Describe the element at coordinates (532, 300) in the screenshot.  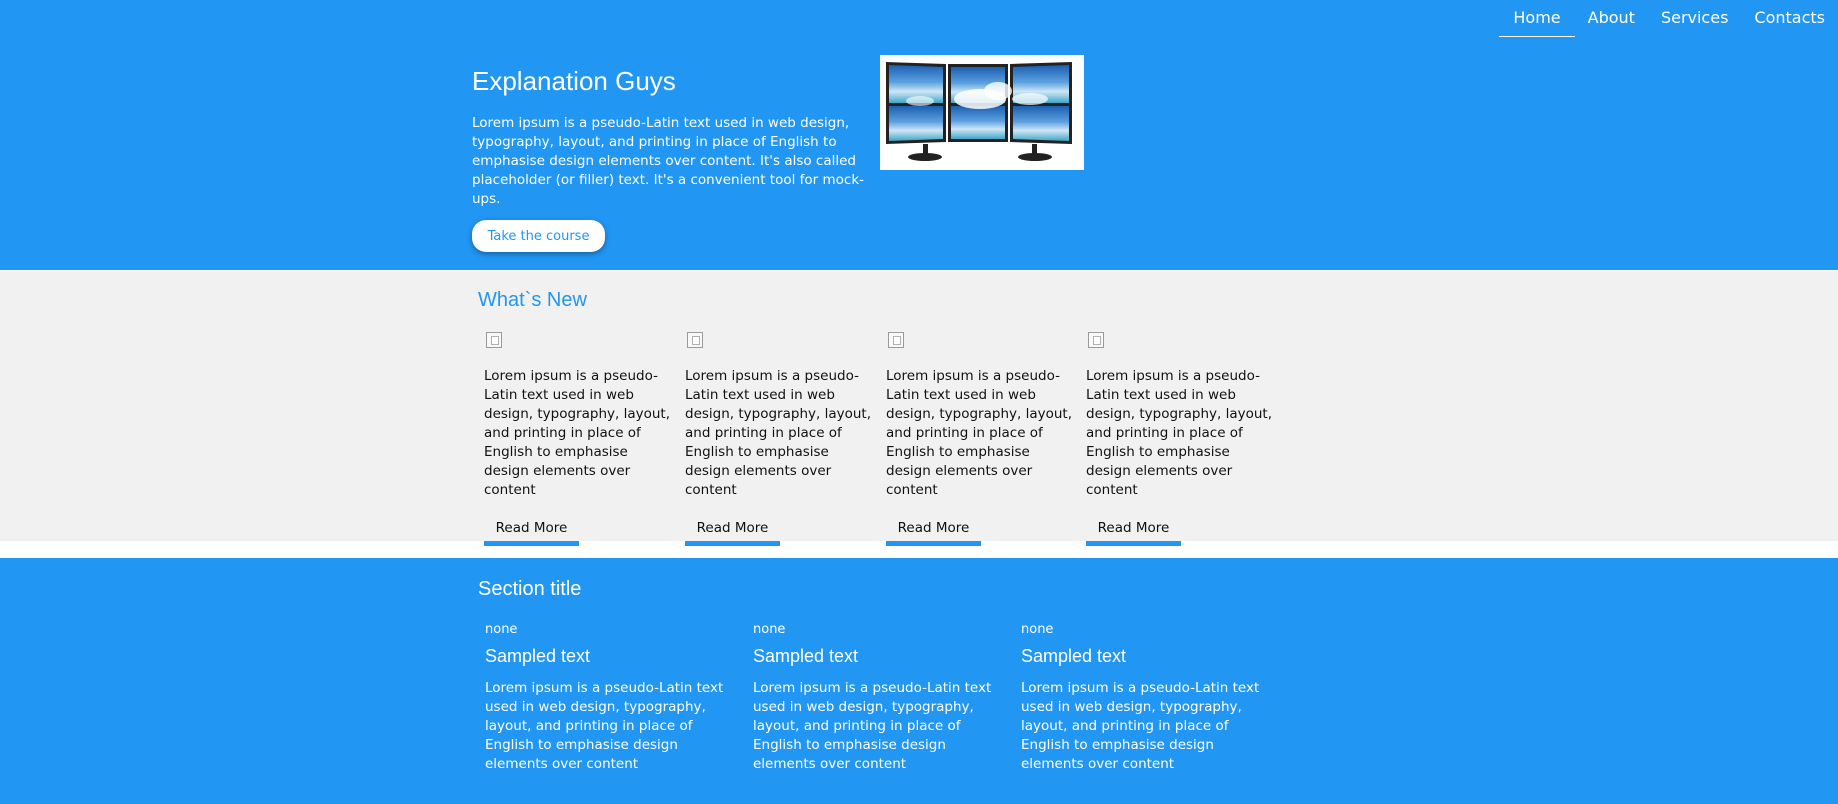
I see `whats-new-title: What`s New` at that location.